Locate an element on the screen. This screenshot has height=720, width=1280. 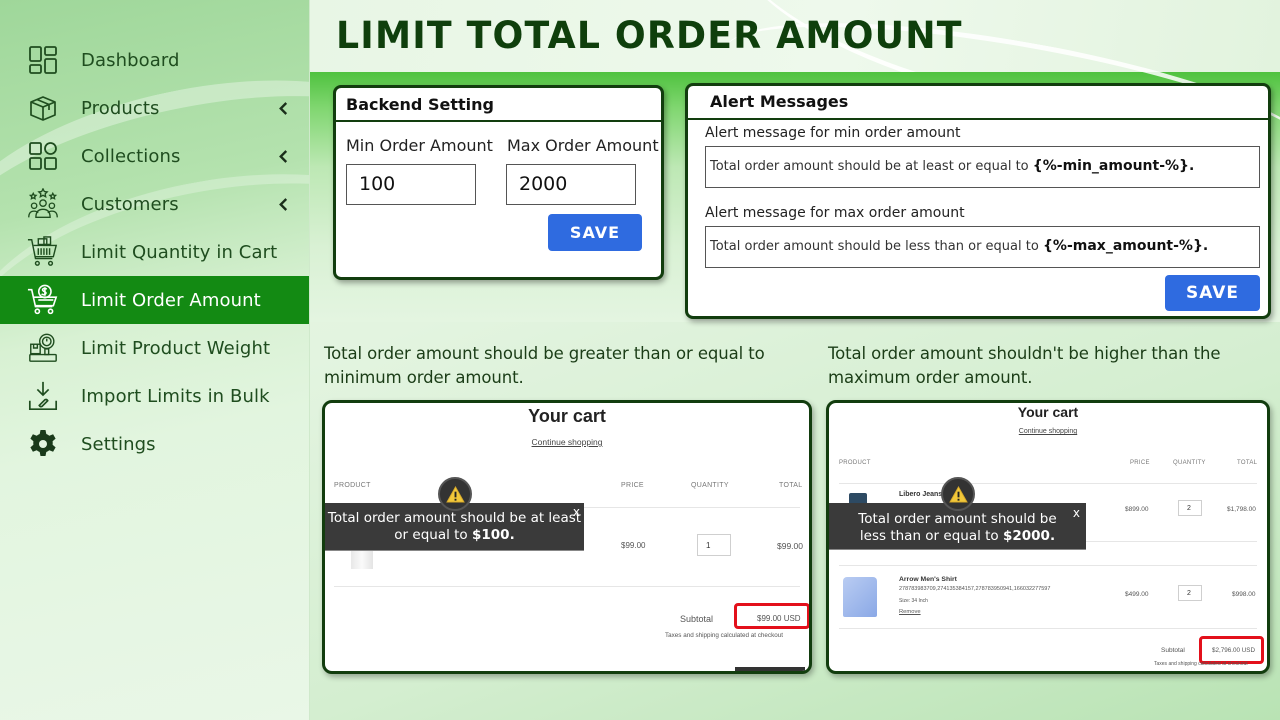
sidebar-item-label: Collections is located at coordinates (131, 156).